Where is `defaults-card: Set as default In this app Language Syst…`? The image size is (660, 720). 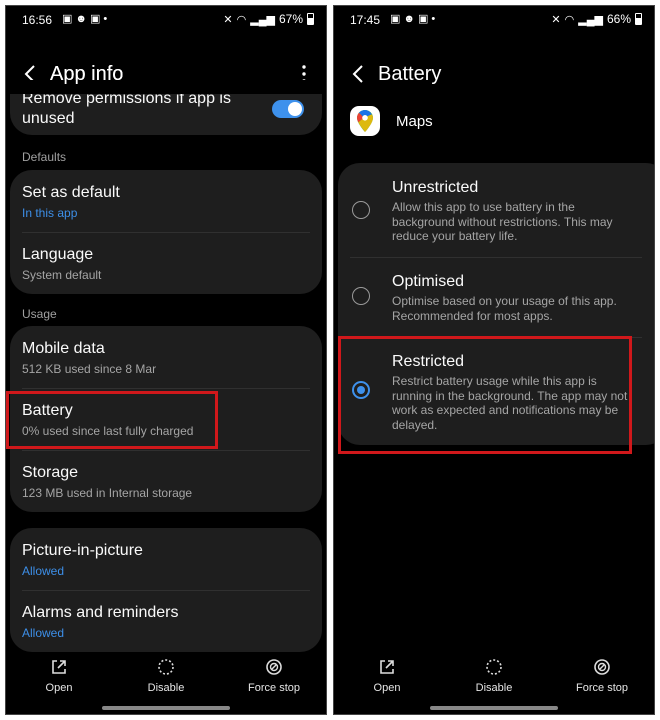
defaults-card: Set as default In this app Language Syst… is located at coordinates (166, 232).